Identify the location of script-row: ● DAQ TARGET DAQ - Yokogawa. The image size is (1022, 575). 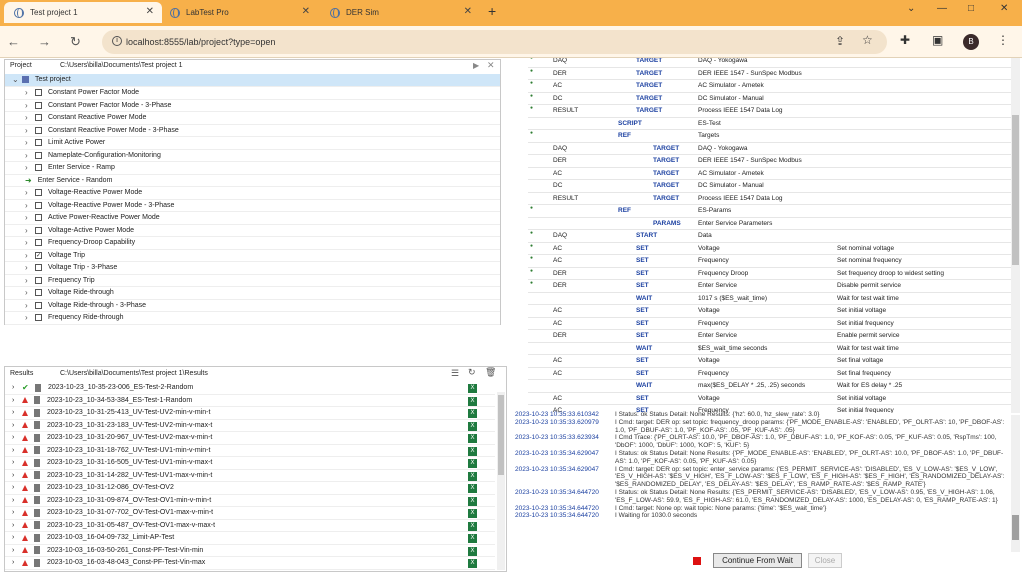
(773, 63).